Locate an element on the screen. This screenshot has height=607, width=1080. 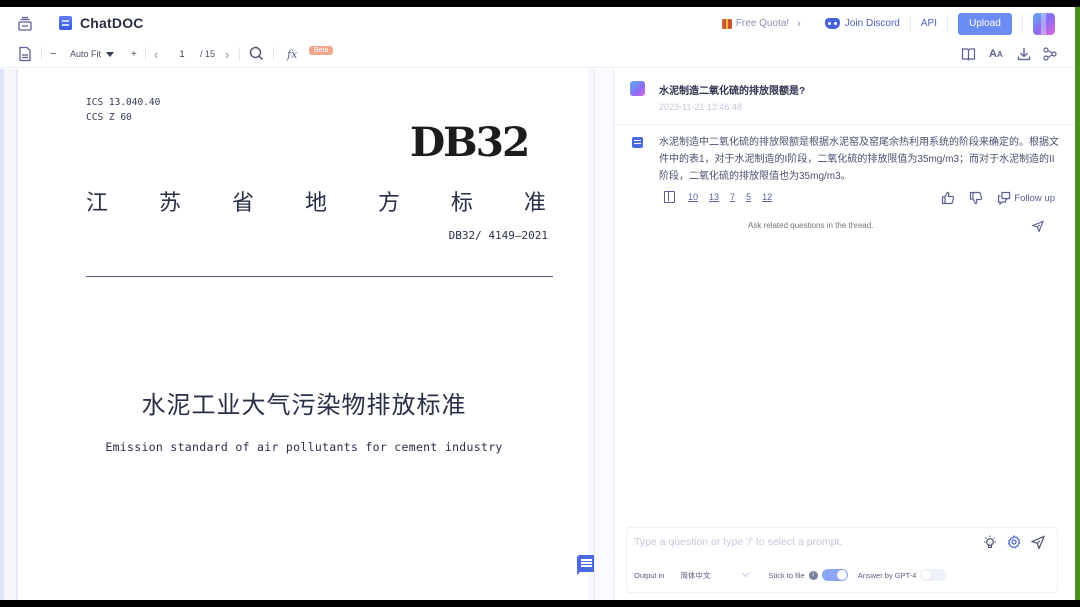
db32-logo: DB32 is located at coordinates (470, 142).